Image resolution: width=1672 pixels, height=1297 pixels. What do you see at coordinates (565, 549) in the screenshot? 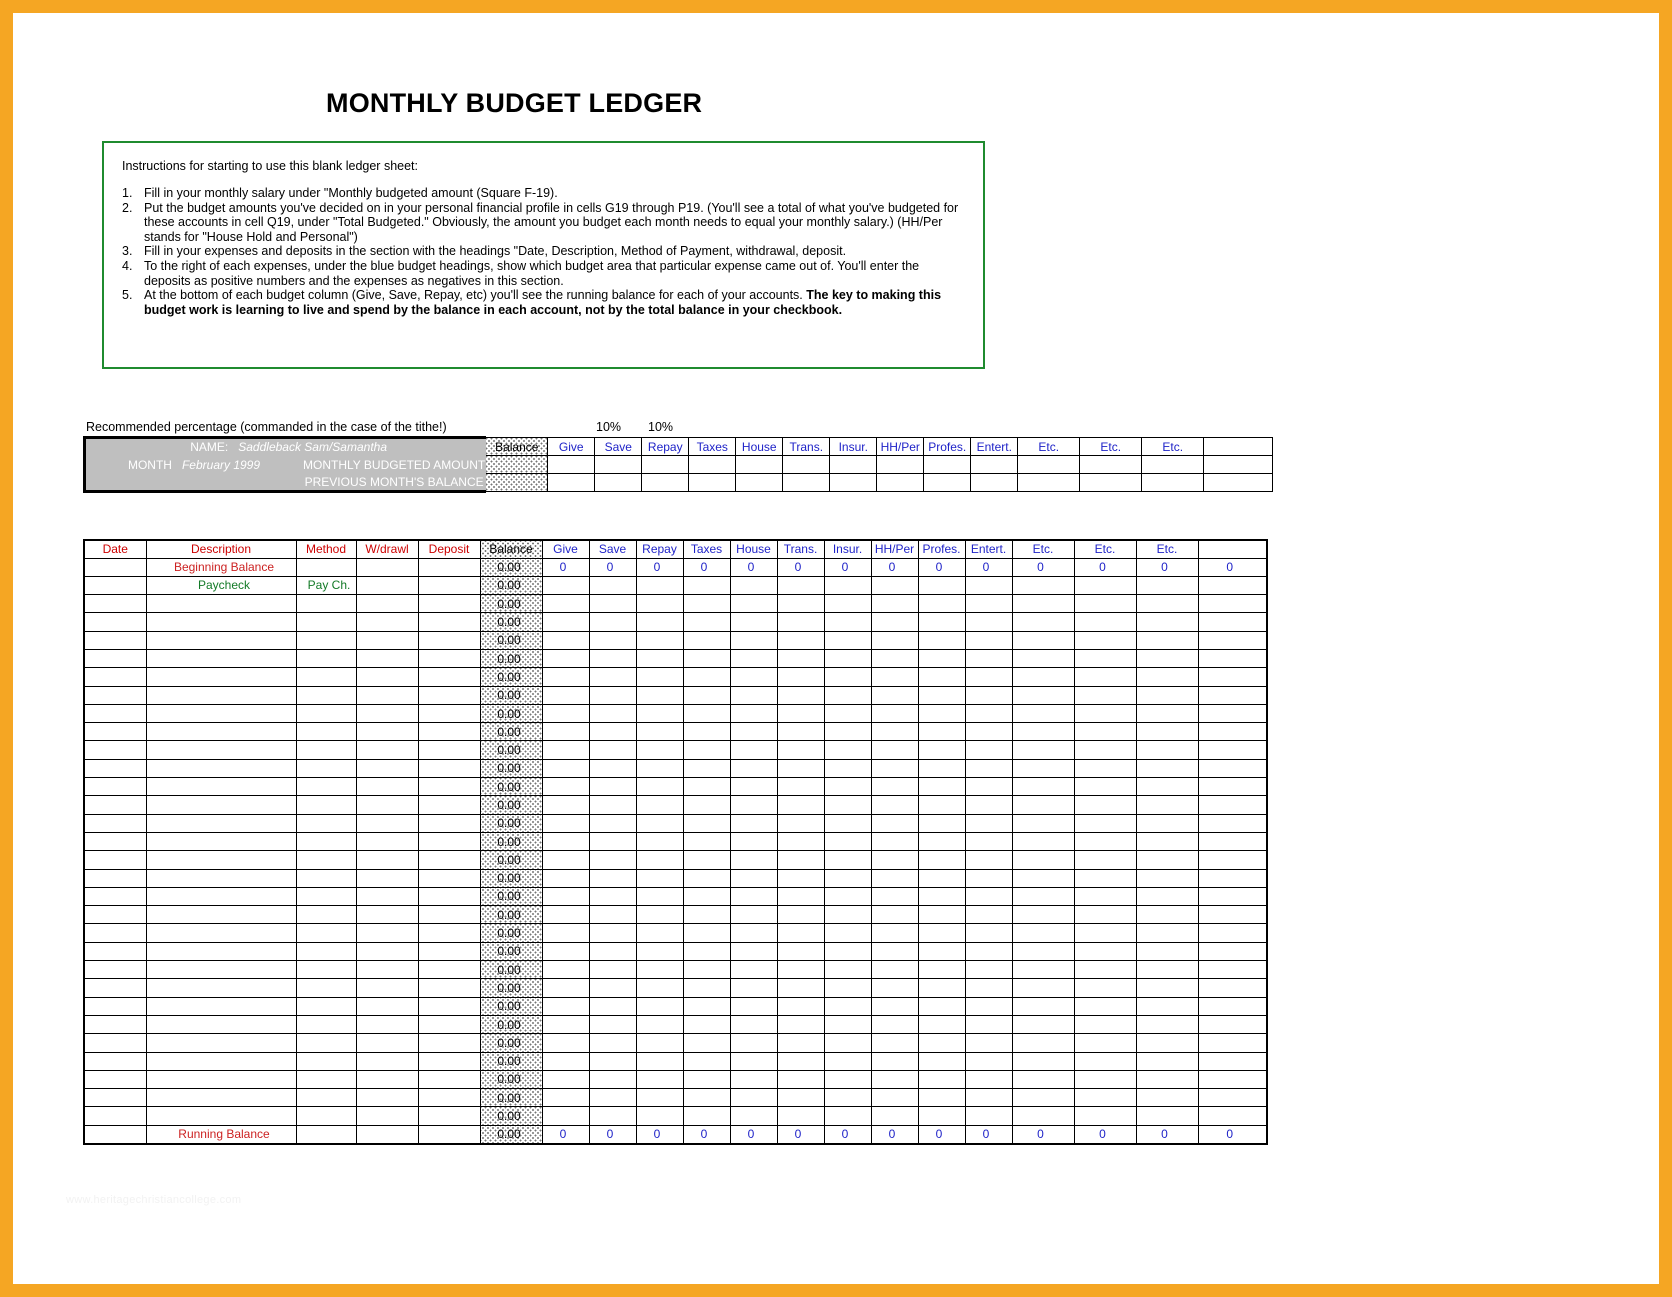
I see `ledger-budget-header: Give` at bounding box center [565, 549].